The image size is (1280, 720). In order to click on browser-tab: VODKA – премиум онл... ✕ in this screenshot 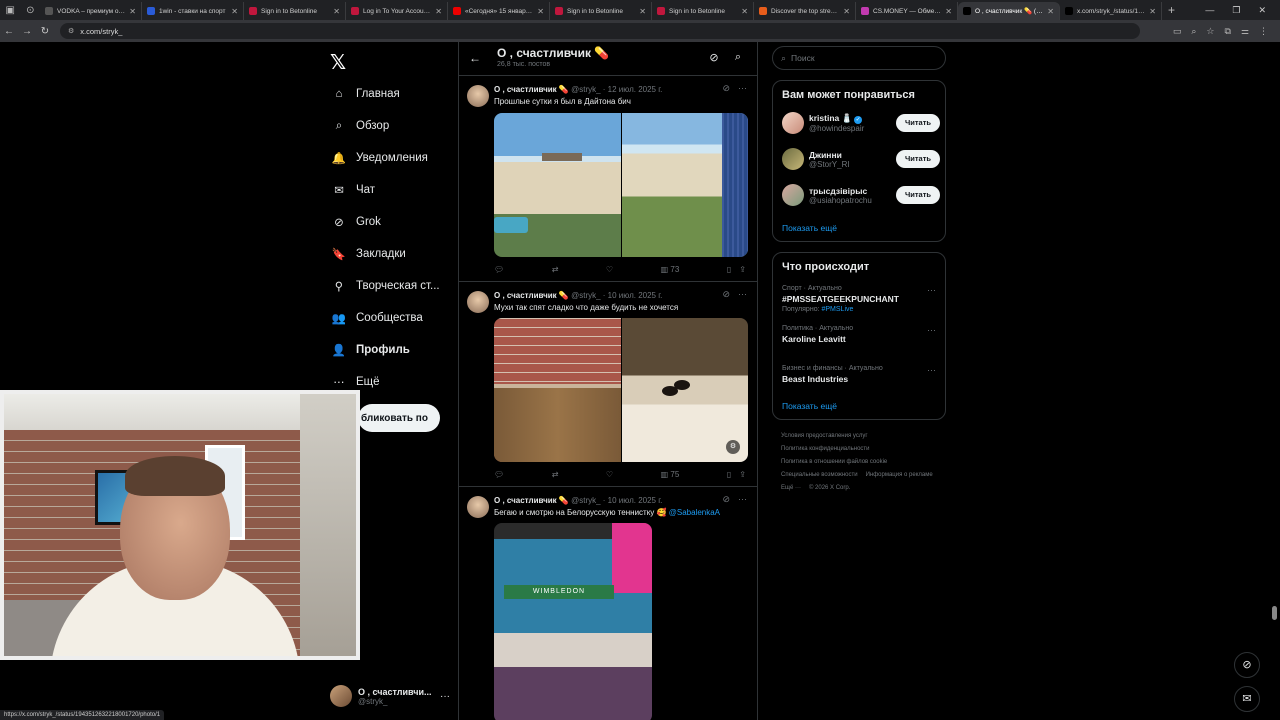, I will do `click(91, 11)`.